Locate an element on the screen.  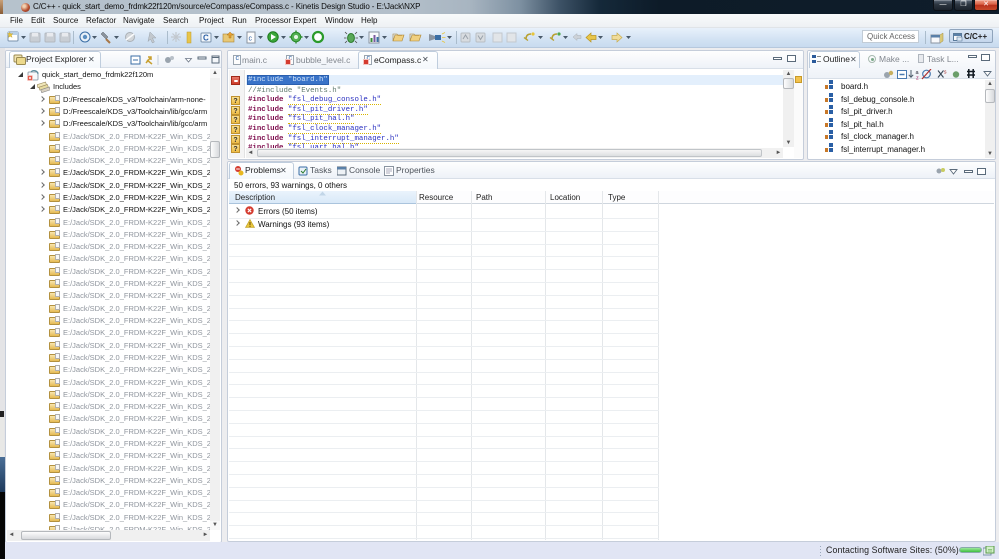
svg-text: c is located at coordinates (251, 39).